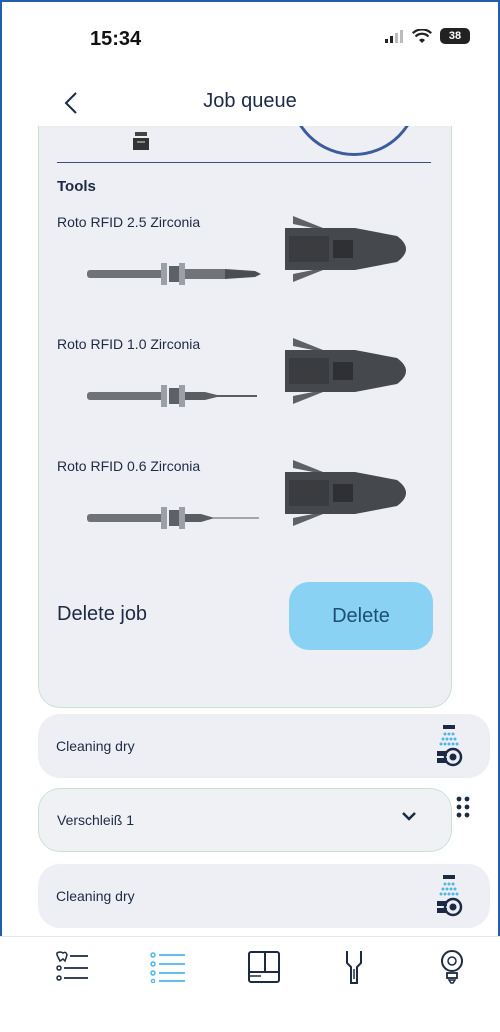 The image size is (500, 1032). Describe the element at coordinates (455, 36) in the screenshot. I see `battery-icon: 38` at that location.